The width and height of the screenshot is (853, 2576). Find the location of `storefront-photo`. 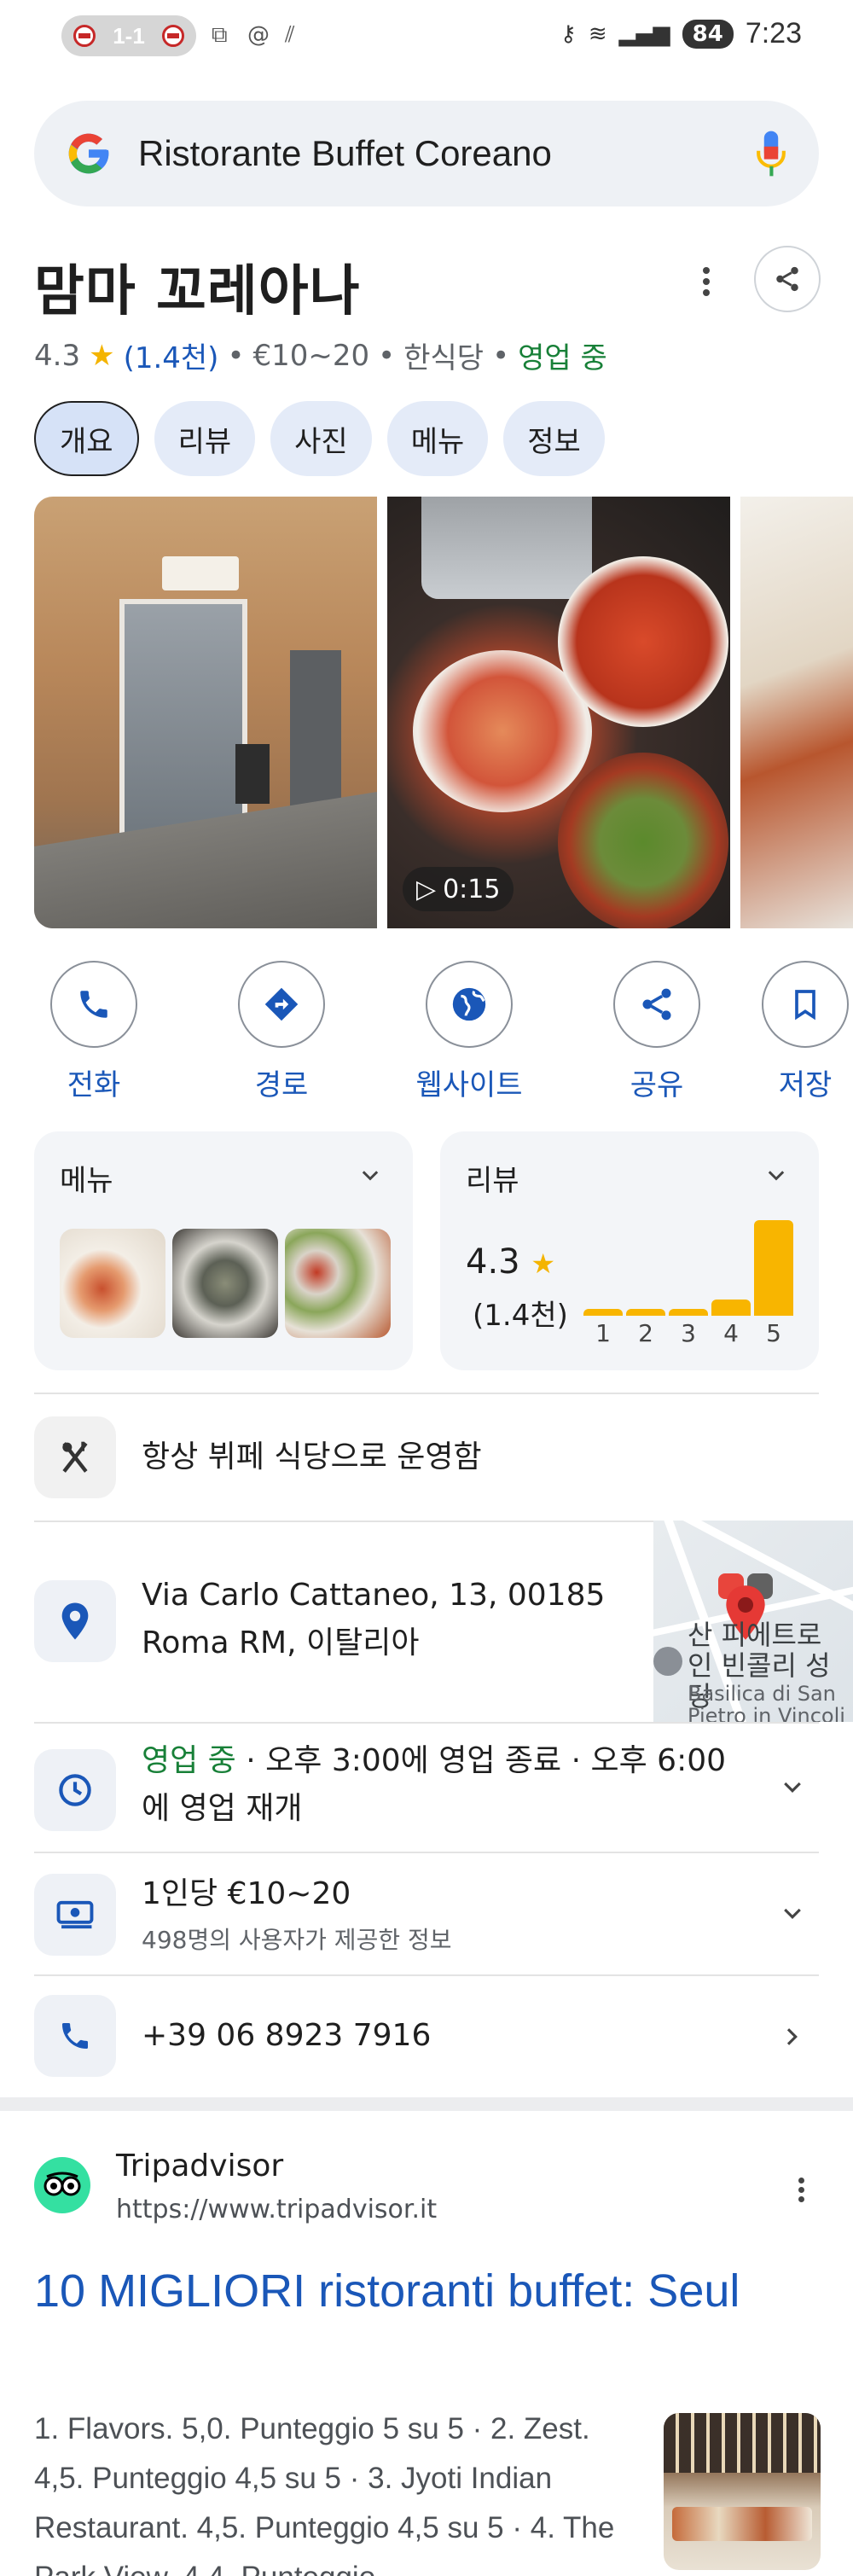

storefront-photo is located at coordinates (206, 712).